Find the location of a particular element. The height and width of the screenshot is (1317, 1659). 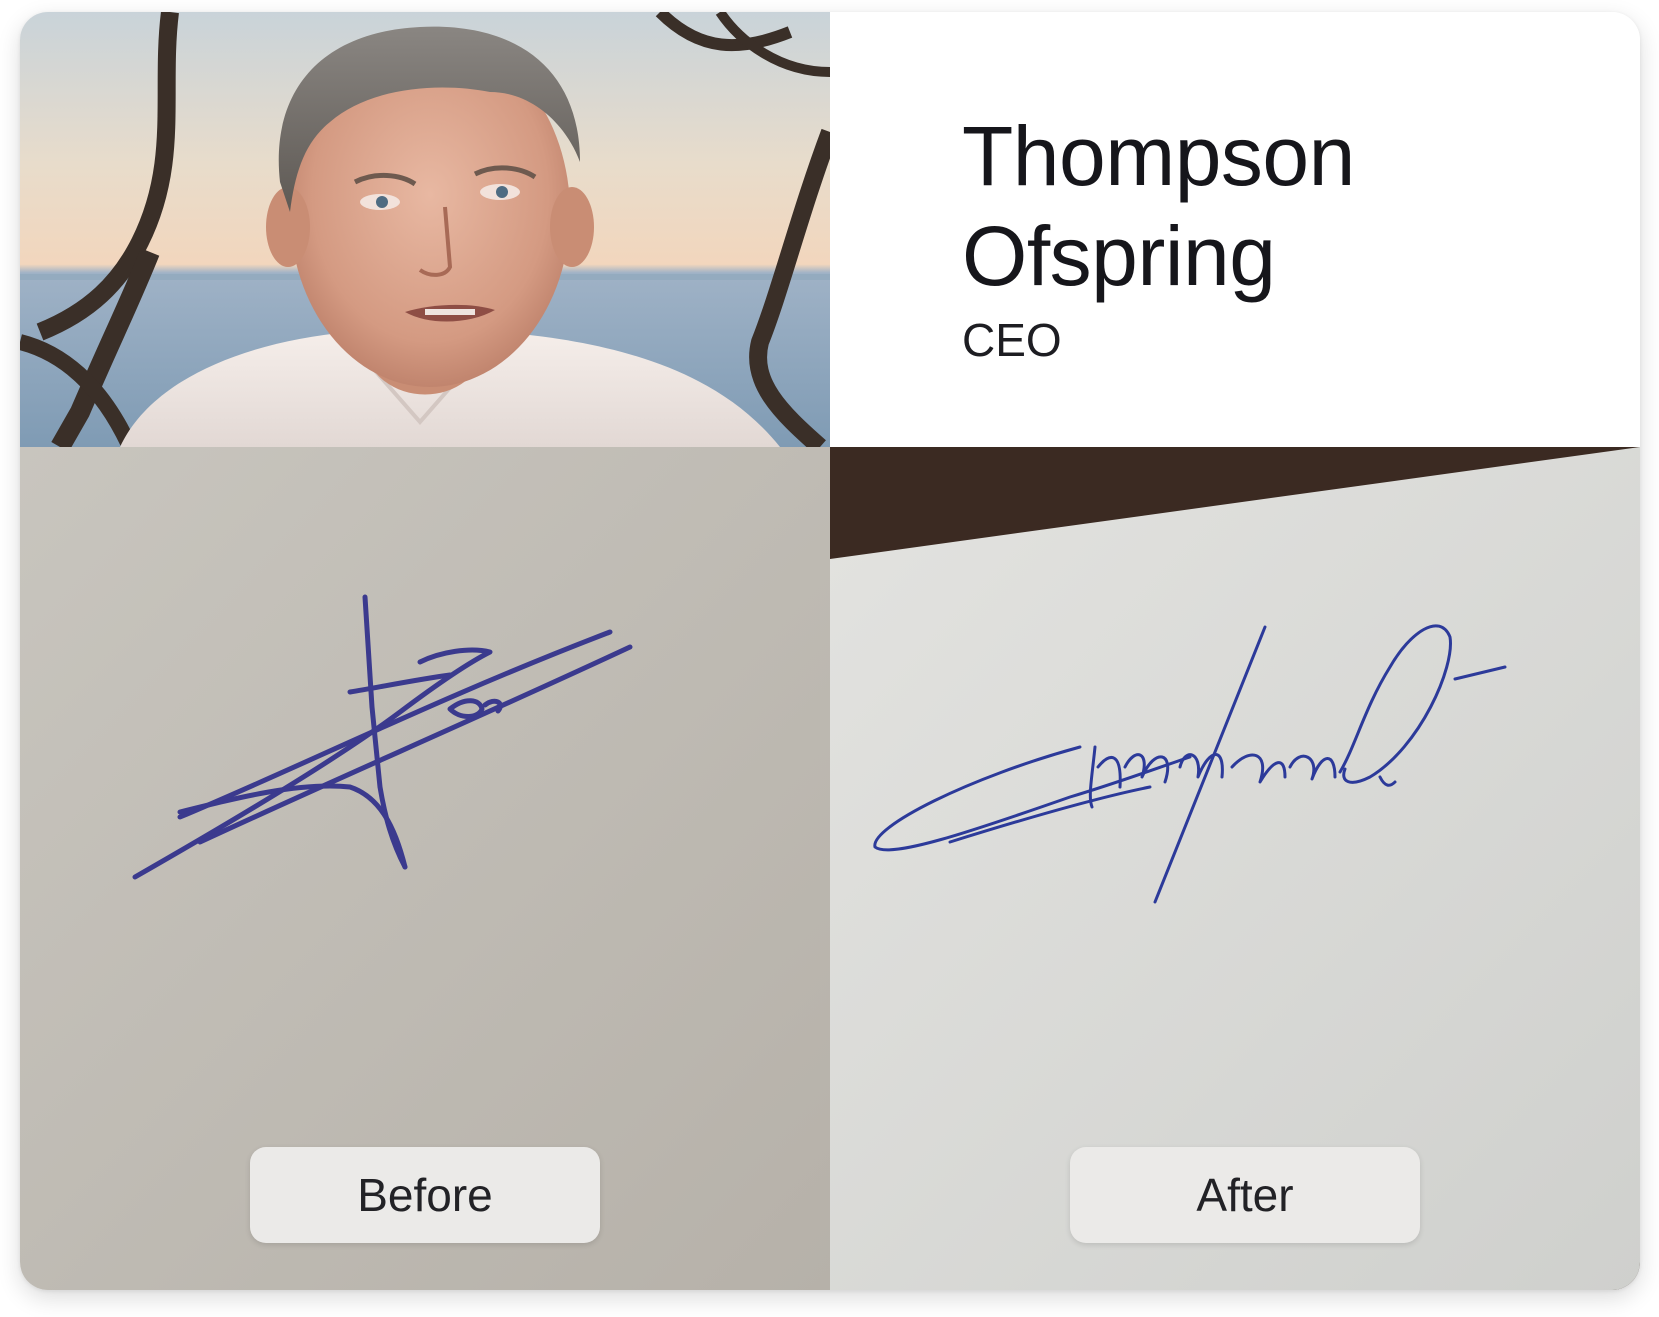

before-label-button: Before is located at coordinates (425, 1195).